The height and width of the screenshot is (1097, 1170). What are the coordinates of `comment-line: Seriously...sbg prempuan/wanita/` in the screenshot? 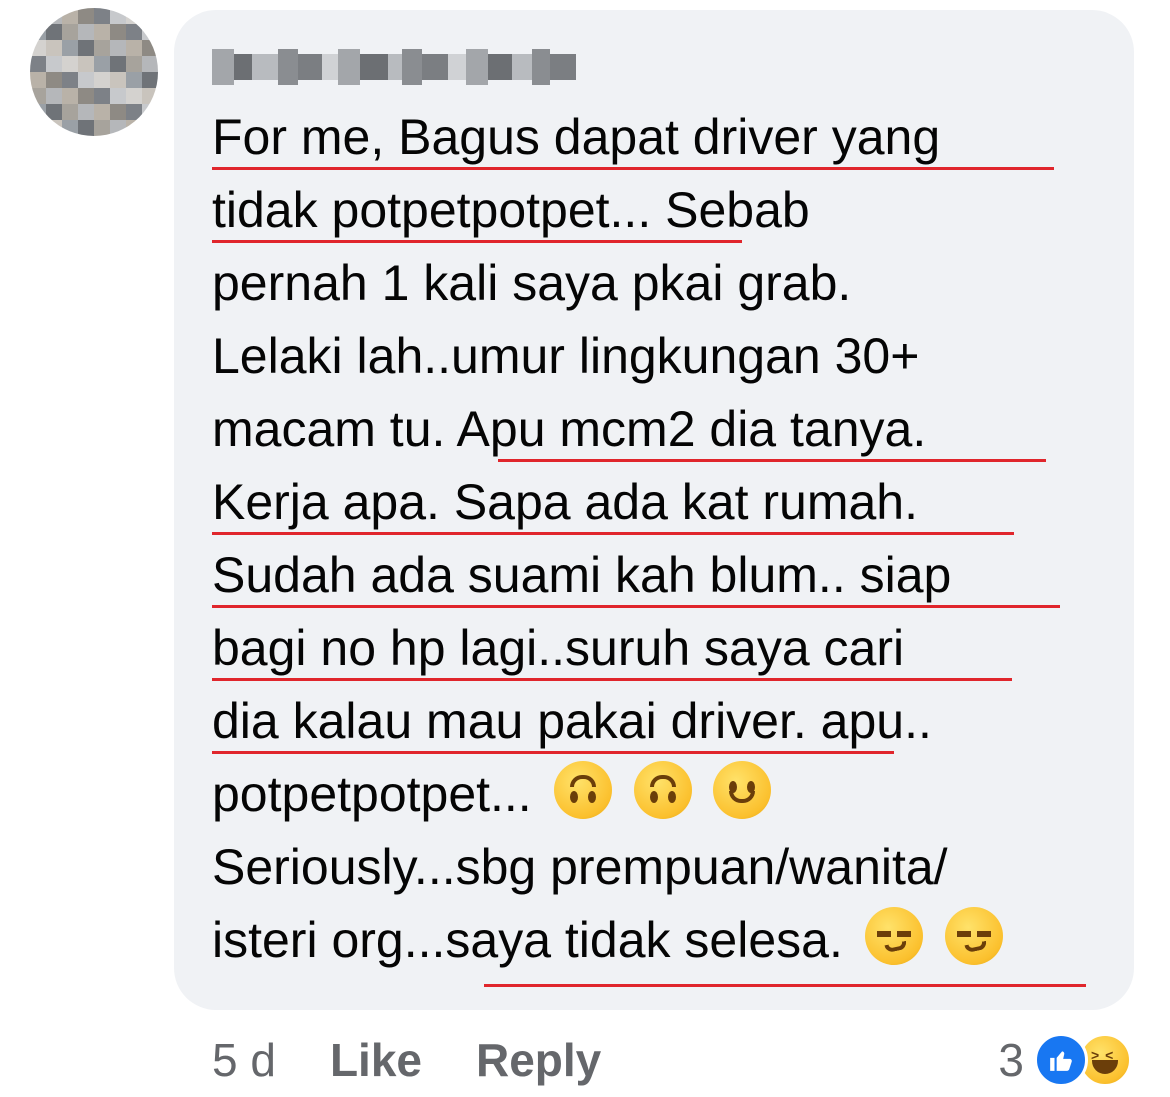 It's located at (580, 867).